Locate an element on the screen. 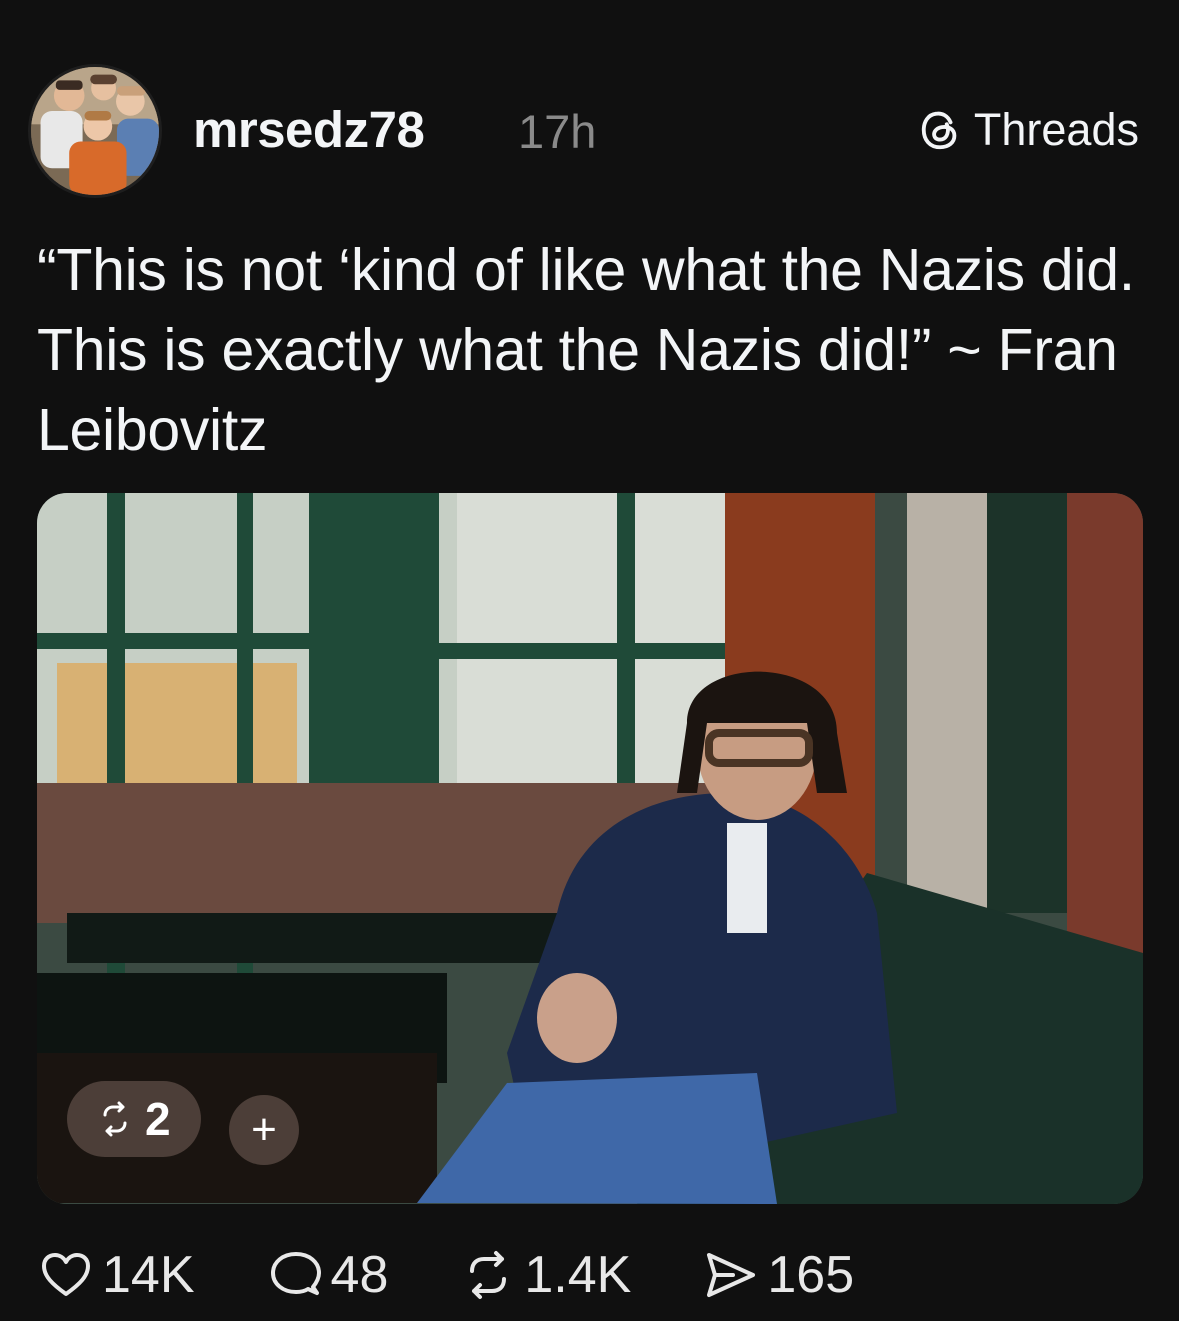  reply-button: 48 is located at coordinates (328, 1275).